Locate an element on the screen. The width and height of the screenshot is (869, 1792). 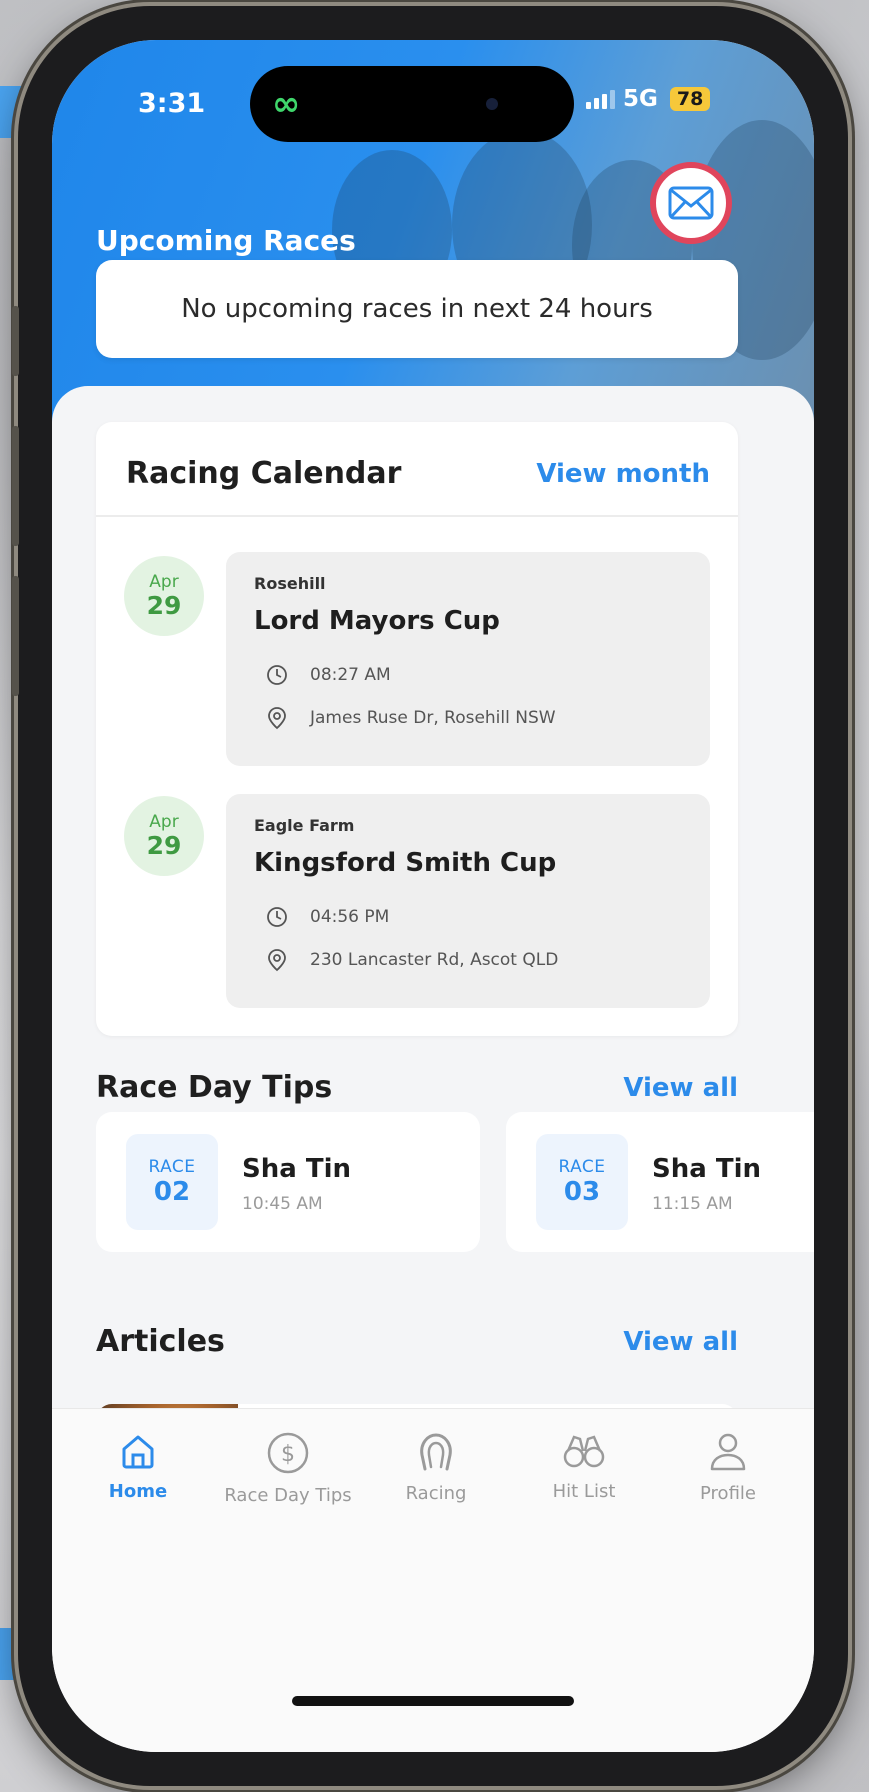
event-venue: Eagle Farm is located at coordinates (304, 825).